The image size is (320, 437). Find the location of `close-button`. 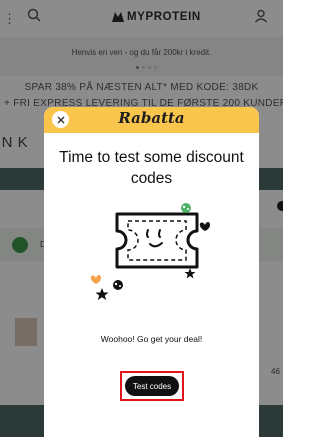

close-button is located at coordinates (60, 119).